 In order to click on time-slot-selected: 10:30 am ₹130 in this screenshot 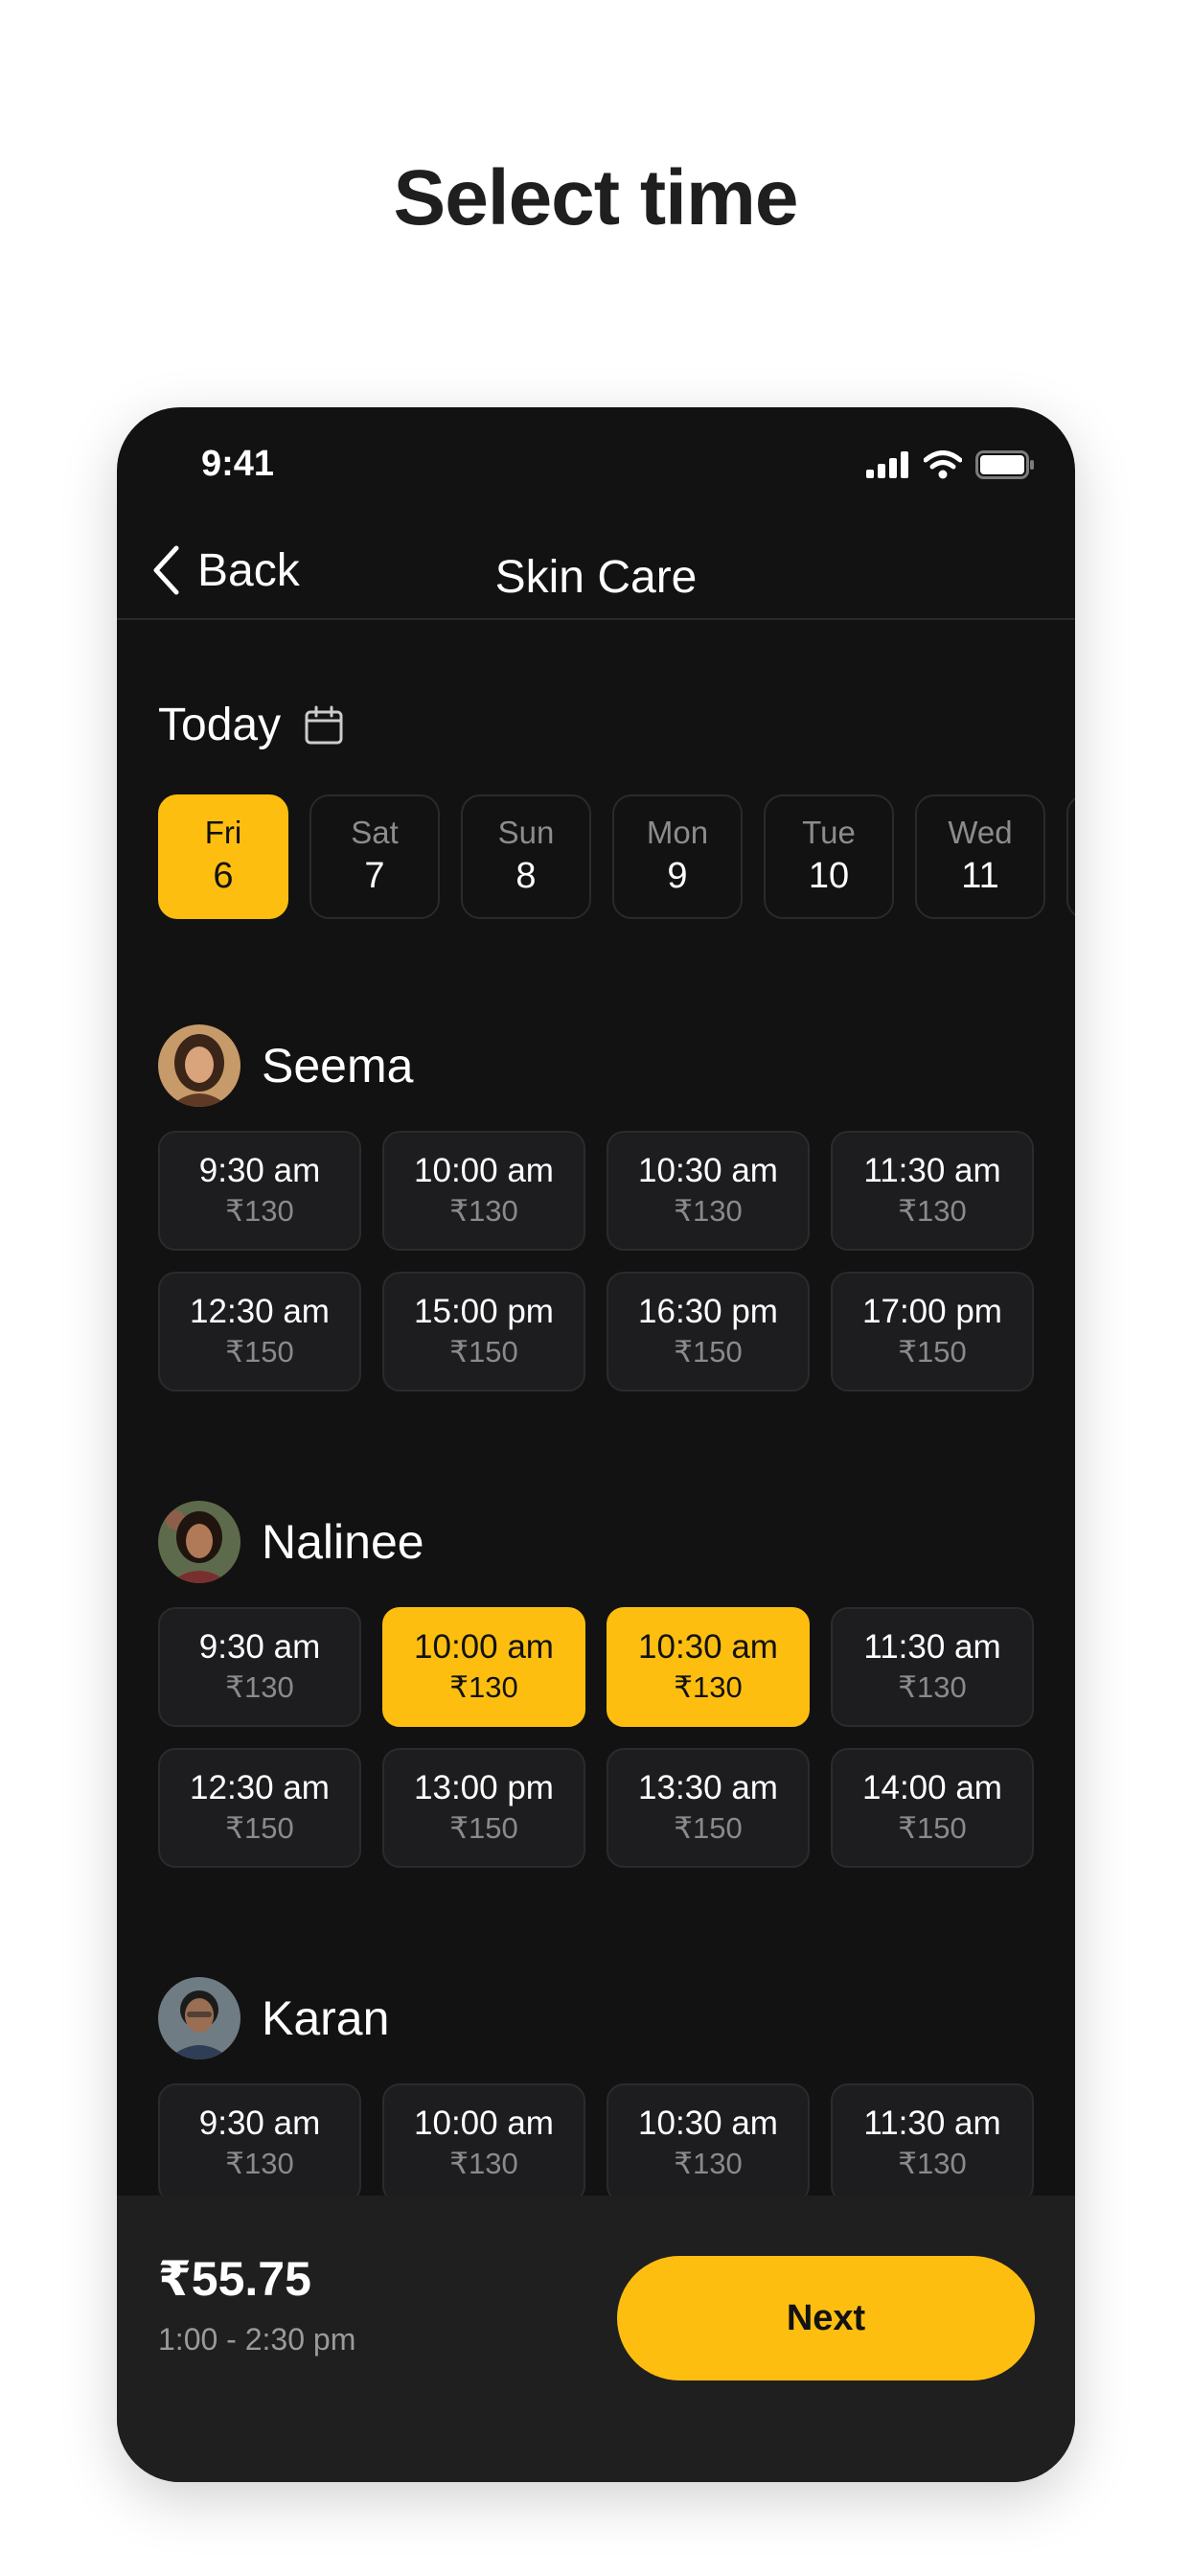, I will do `click(708, 1667)`.